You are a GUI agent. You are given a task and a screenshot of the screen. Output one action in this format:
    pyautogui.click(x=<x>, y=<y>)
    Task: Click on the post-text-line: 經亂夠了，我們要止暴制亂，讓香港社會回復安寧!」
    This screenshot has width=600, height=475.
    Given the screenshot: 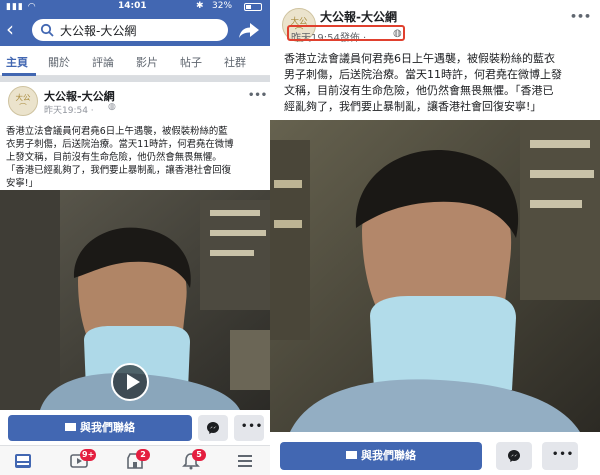 What is the action you would take?
    pyautogui.click(x=413, y=106)
    